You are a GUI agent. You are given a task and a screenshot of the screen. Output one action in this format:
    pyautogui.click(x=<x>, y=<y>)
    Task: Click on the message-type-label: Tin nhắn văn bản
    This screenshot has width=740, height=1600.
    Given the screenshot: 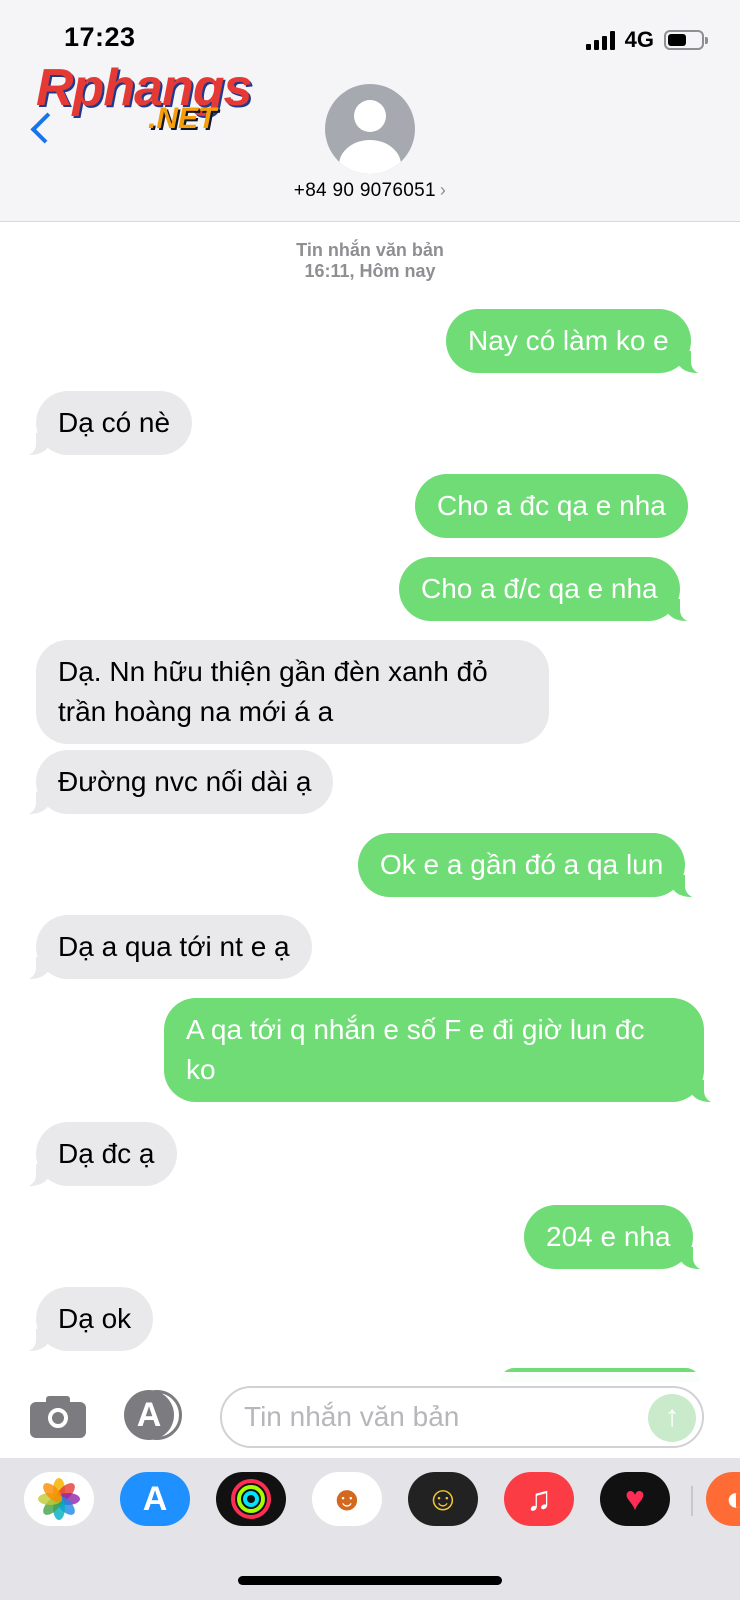 What is the action you would take?
    pyautogui.click(x=370, y=250)
    